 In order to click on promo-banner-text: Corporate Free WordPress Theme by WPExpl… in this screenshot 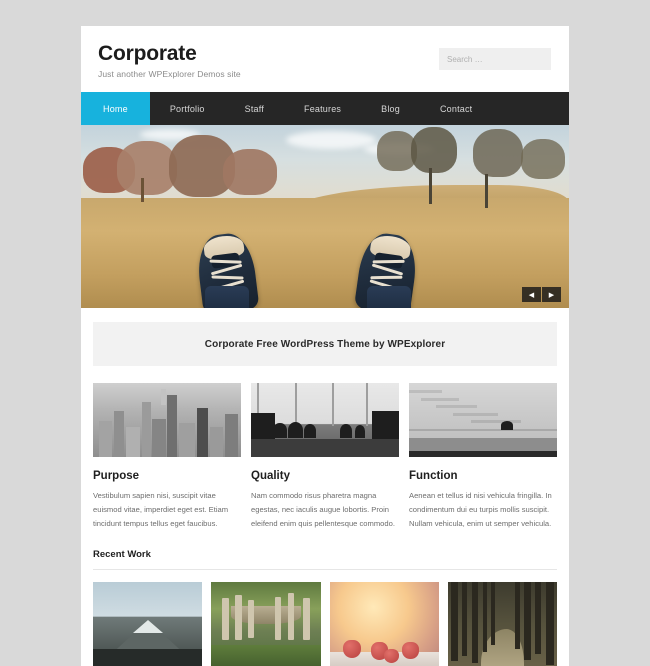, I will do `click(325, 344)`.